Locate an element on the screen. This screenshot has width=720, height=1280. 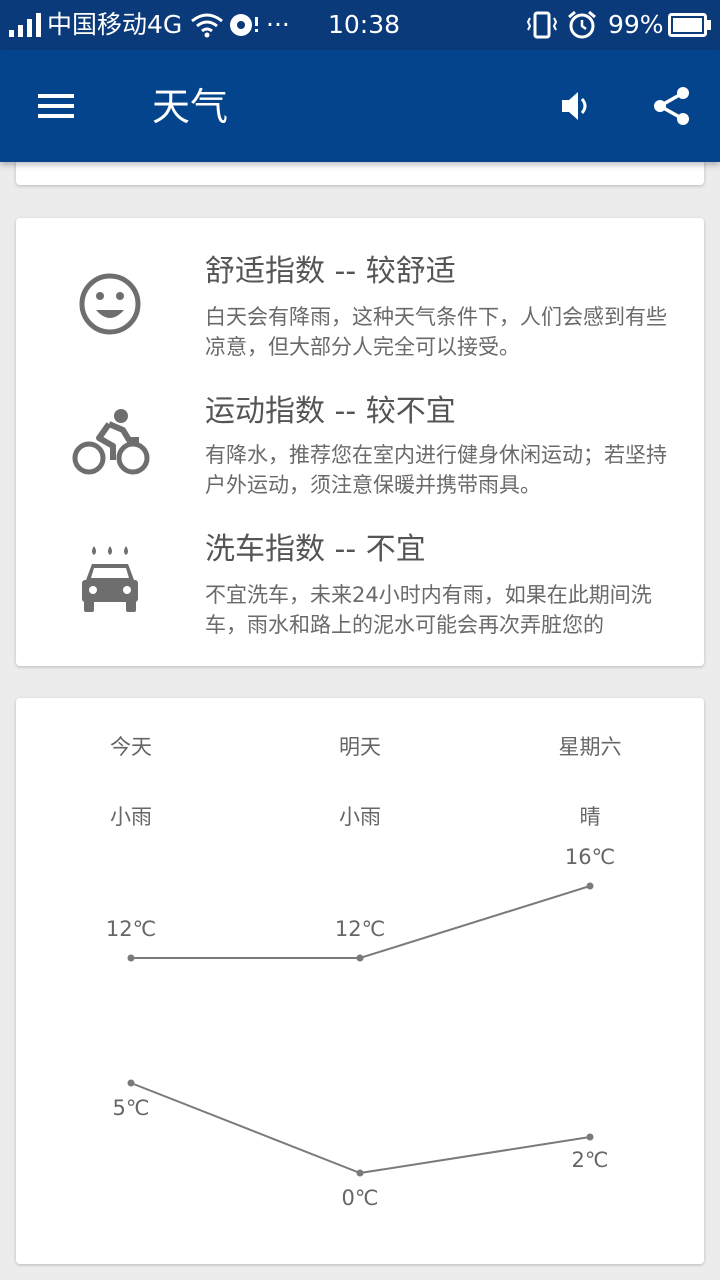
vibrate-icon is located at coordinates (542, 25).